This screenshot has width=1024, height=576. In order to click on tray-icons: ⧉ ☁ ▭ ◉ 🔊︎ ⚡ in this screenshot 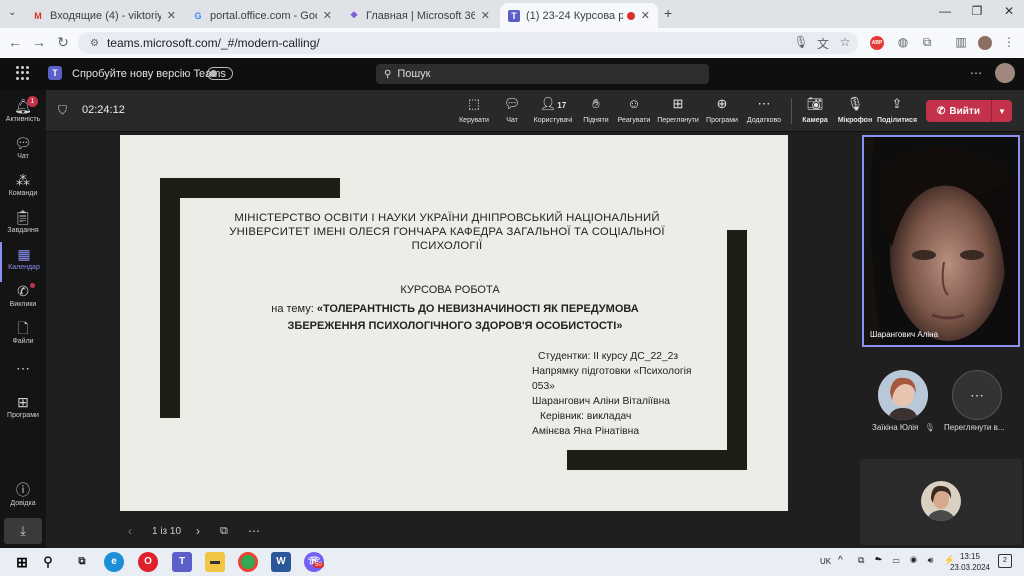, I will do `click(908, 560)`.